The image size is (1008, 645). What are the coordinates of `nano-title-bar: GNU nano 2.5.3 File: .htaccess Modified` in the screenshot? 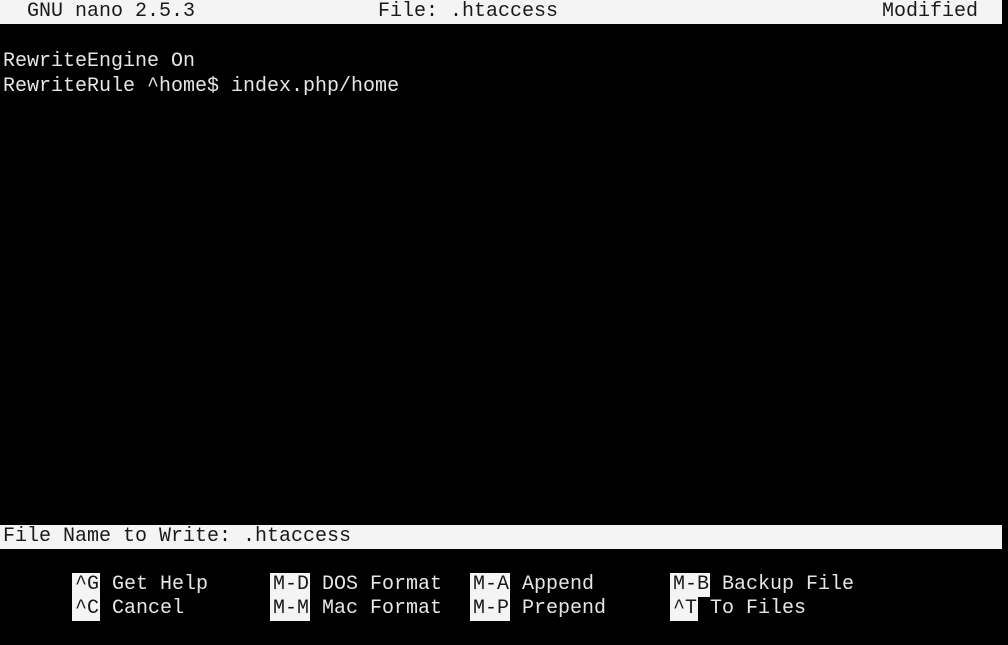 It's located at (501, 12).